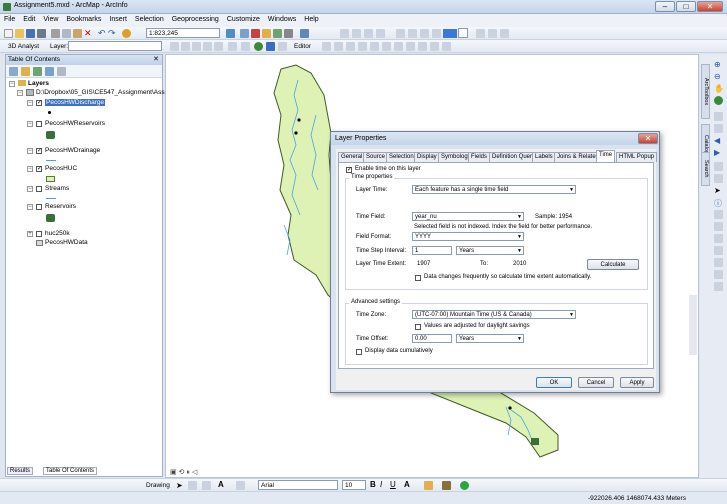 The height and width of the screenshot is (504, 727). What do you see at coordinates (61, 71) in the screenshot?
I see `options-icon` at bounding box center [61, 71].